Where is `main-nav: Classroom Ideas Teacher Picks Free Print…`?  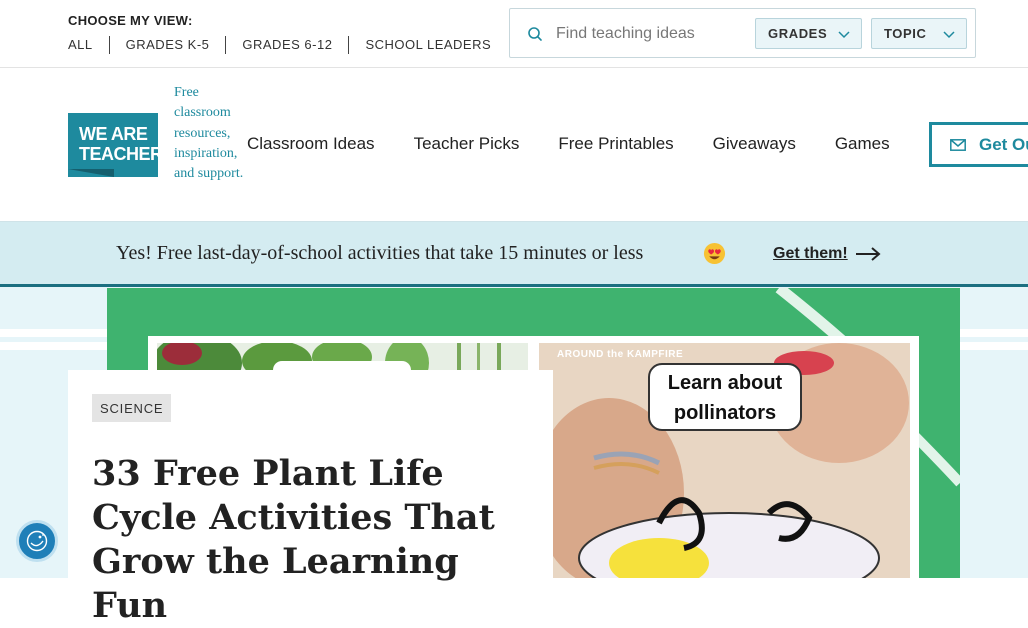 main-nav: Classroom Ideas Teacher Picks Free Print… is located at coordinates (588, 144).